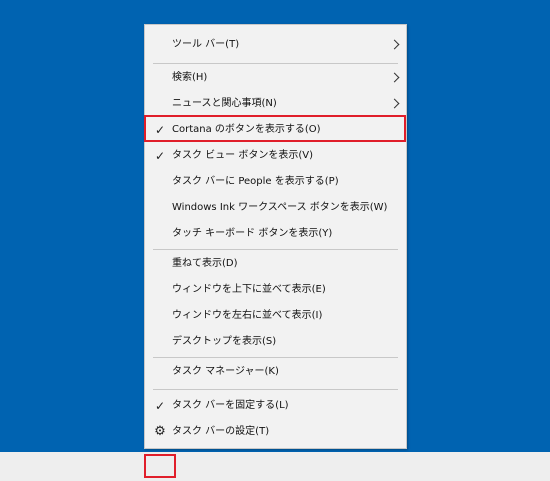 The image size is (550, 481). Describe the element at coordinates (249, 289) in the screenshot. I see `menu-item-label: ウィンドウを上下に並べて表示(E)` at that location.